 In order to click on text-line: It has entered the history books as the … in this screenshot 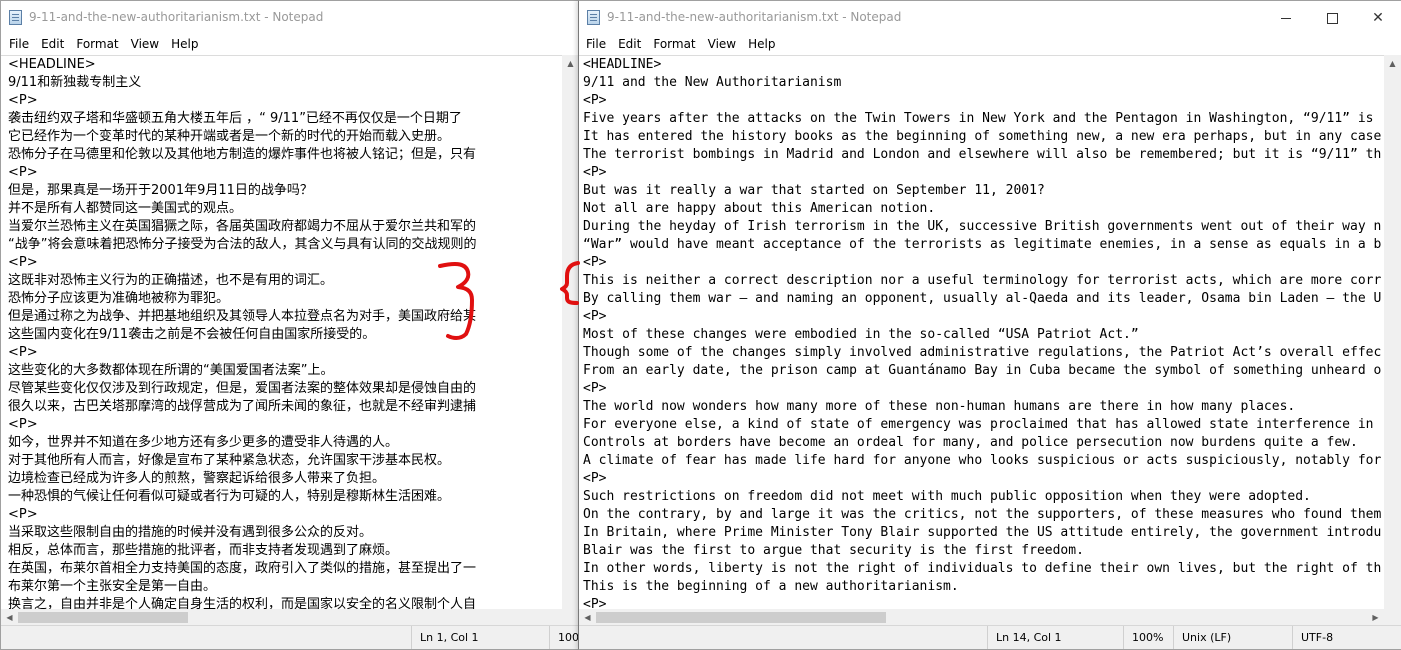, I will do `click(982, 136)`.